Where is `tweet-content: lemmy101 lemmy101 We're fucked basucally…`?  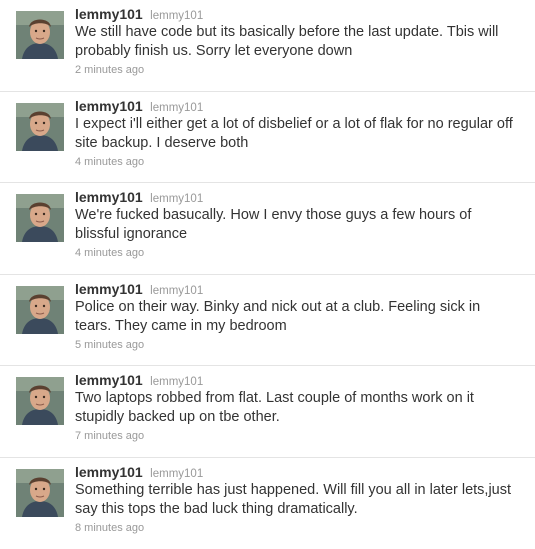
tweet-content: lemmy101 lemmy101 We're fucked basucally… is located at coordinates (297, 224).